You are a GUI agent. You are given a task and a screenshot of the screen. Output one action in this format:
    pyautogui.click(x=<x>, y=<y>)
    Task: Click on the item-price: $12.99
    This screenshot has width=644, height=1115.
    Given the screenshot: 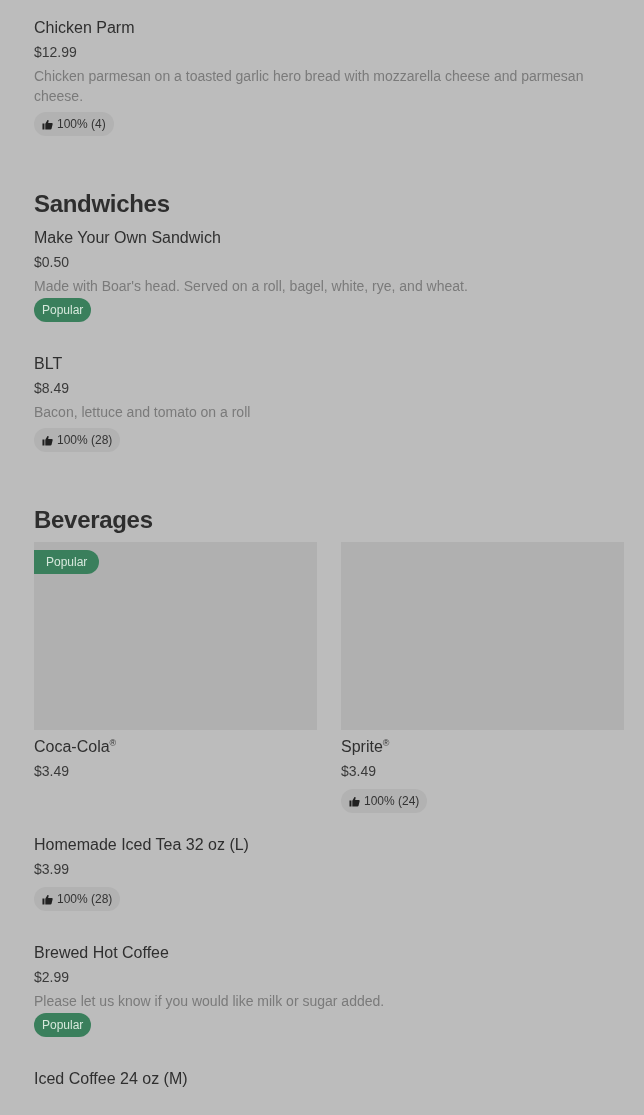 What is the action you would take?
    pyautogui.click(x=56, y=52)
    